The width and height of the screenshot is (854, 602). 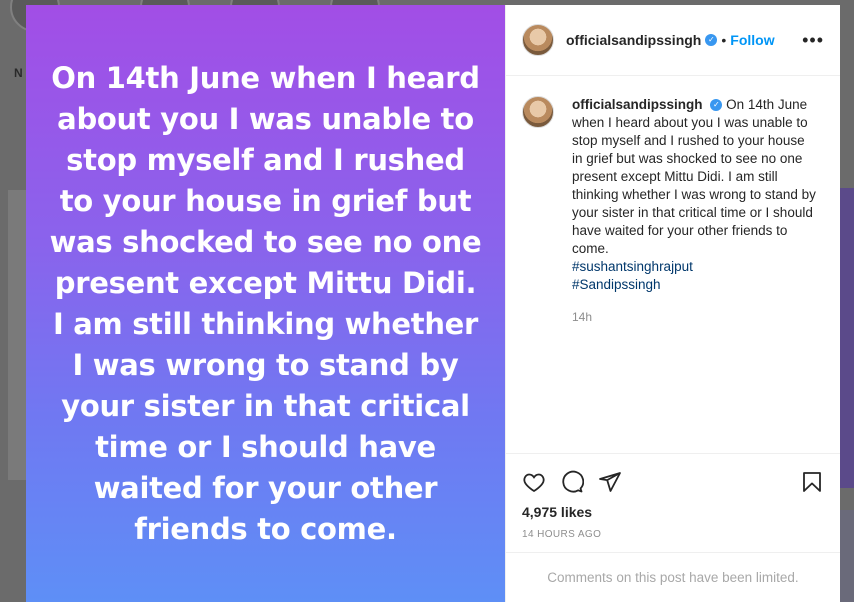 I want to click on header-username: officialsandipssingh, so click(x=633, y=40).